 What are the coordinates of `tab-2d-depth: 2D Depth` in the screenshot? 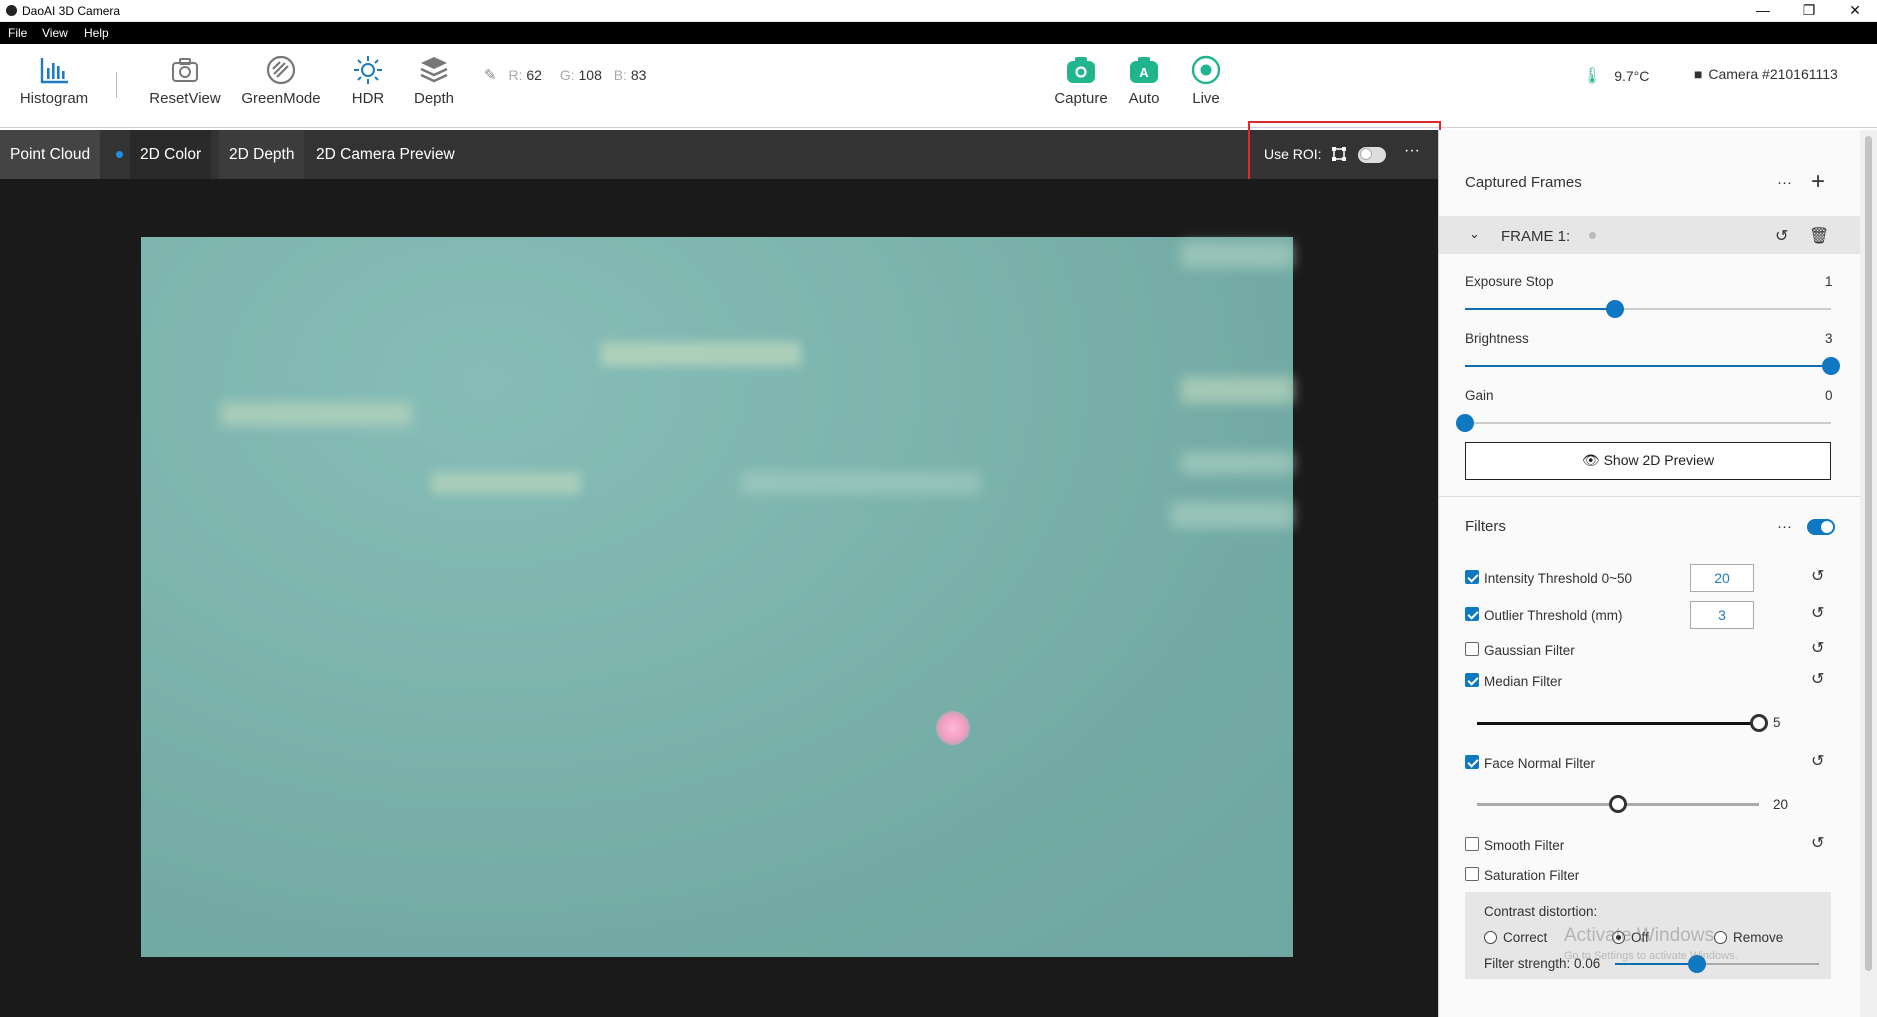 It's located at (262, 154).